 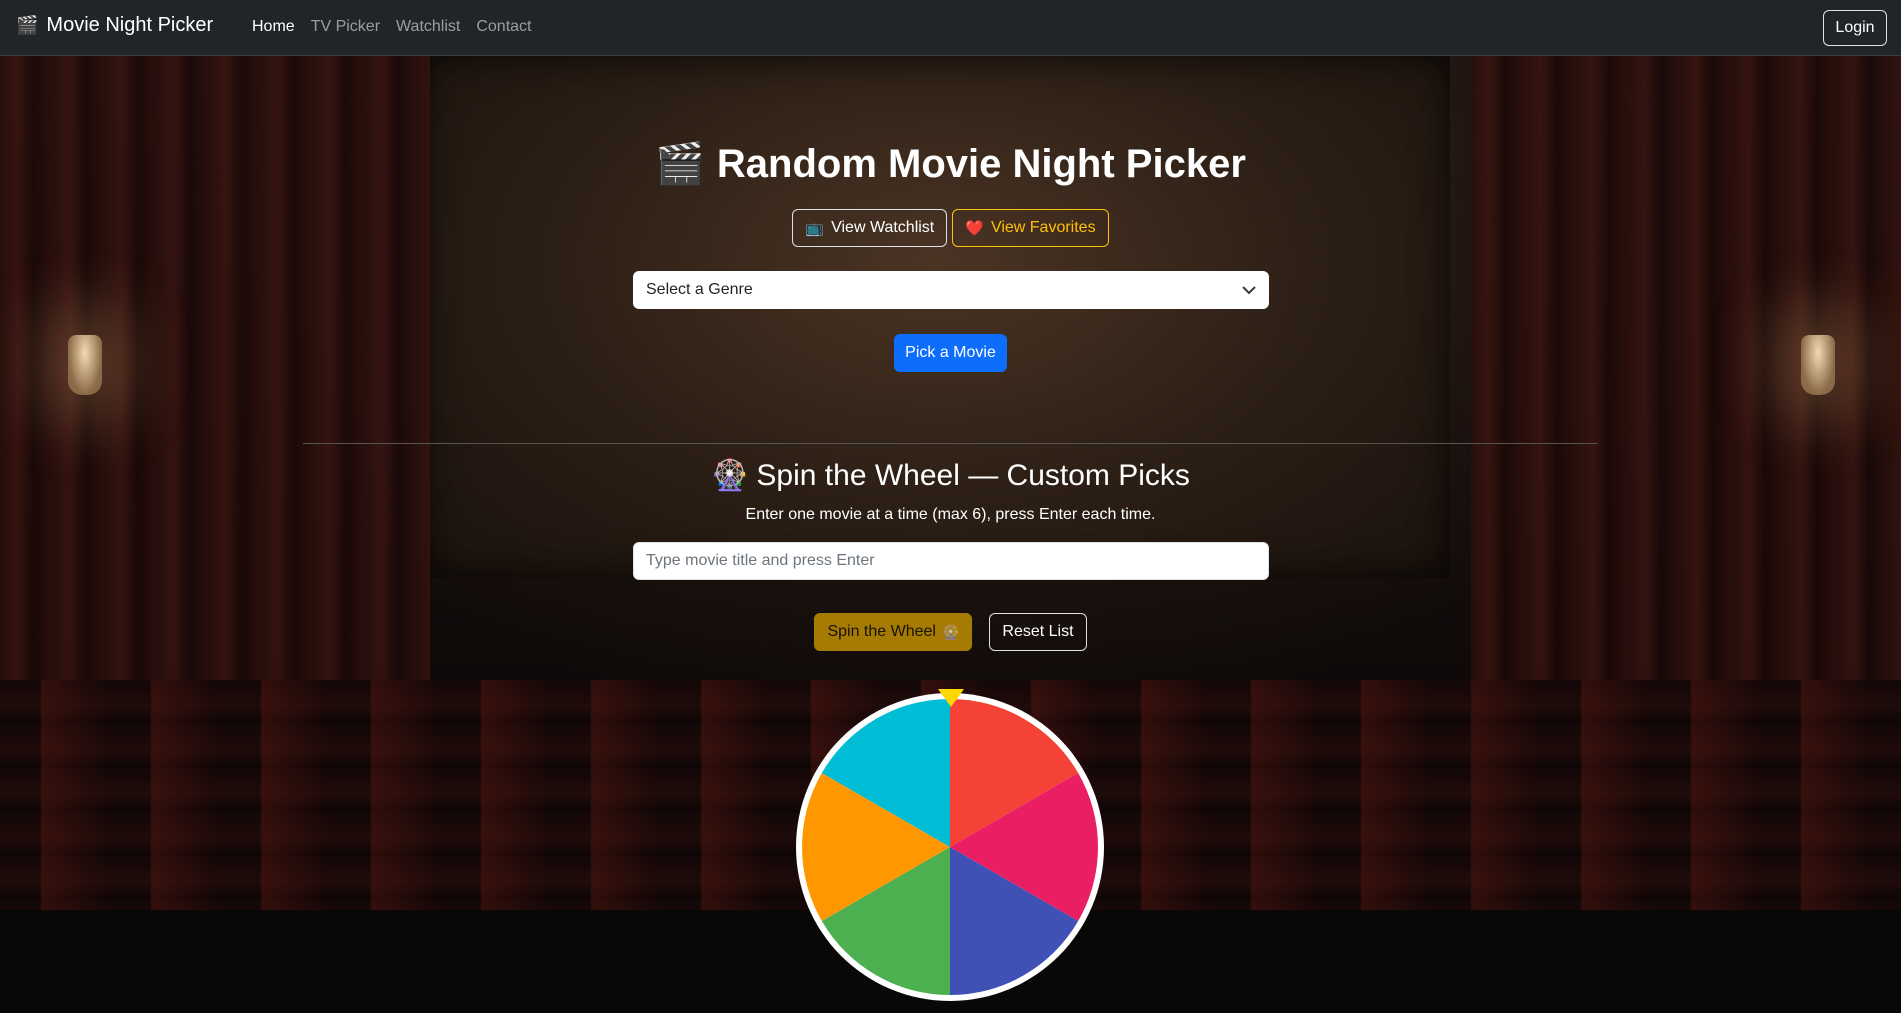 I want to click on nav-contact: Contact, so click(x=503, y=27).